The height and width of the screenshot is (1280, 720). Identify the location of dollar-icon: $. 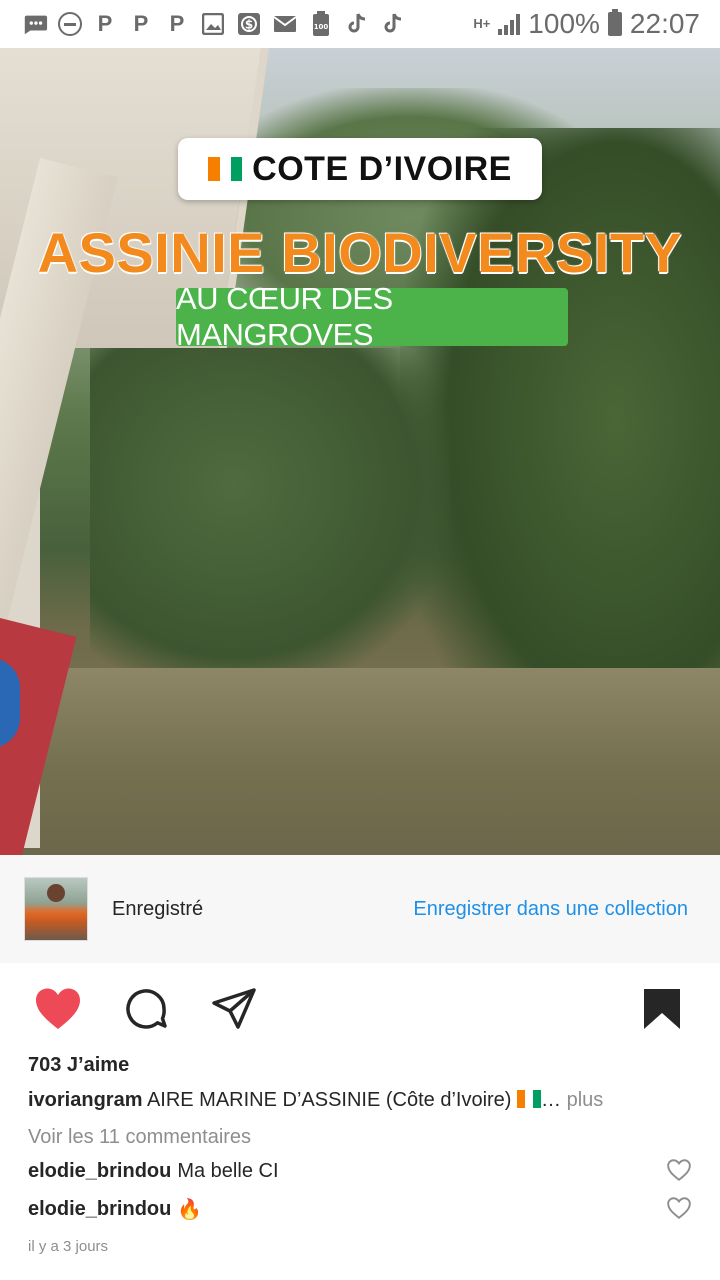
(249, 24).